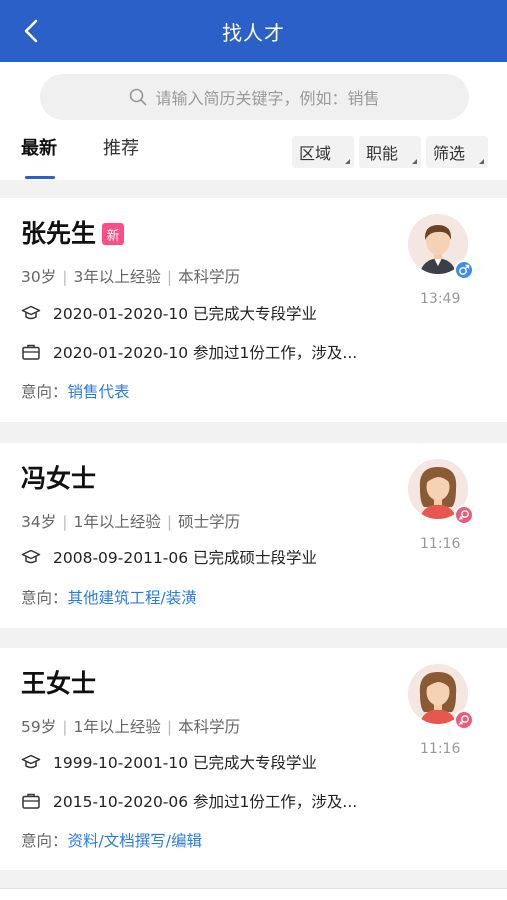 The width and height of the screenshot is (507, 900). Describe the element at coordinates (185, 558) in the screenshot. I see `education-text: 2008-09-2011-06 已完成硕士段学业` at that location.